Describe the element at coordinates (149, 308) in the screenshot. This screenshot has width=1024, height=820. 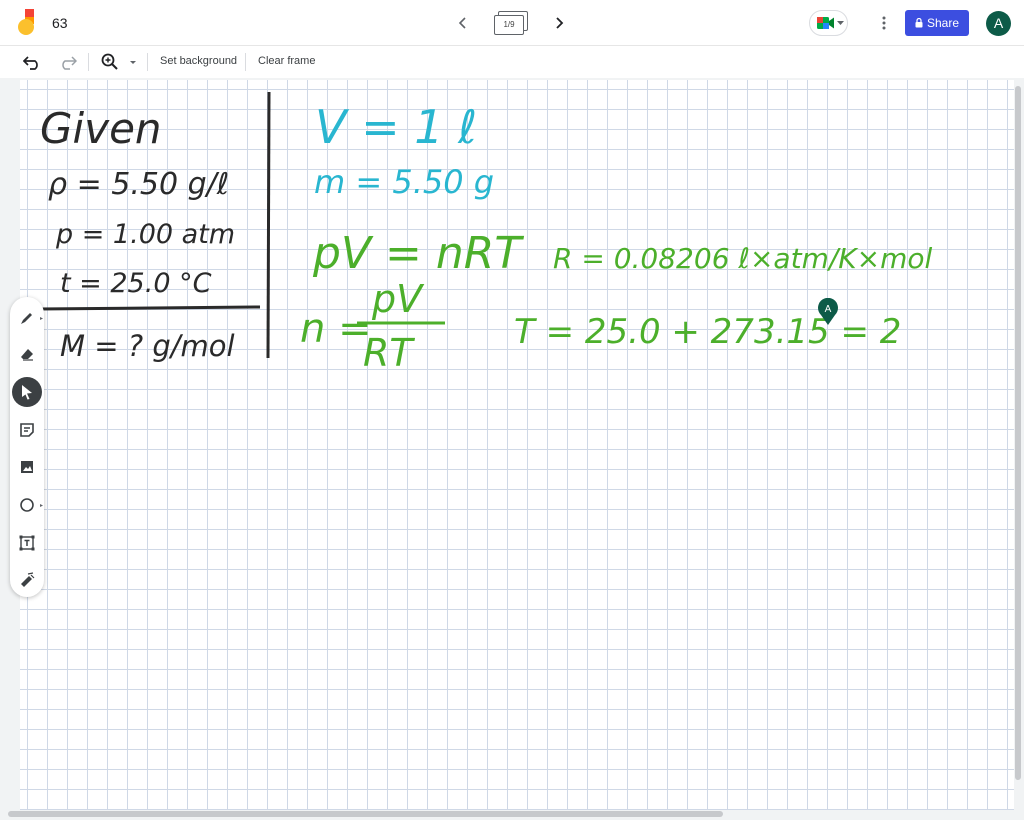
I see `given-underline` at that location.